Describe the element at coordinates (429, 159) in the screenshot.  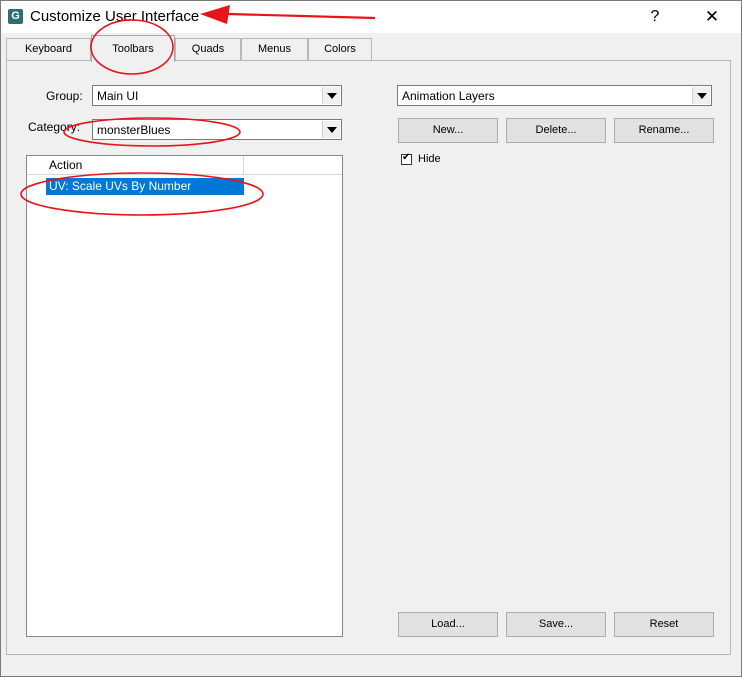
I see `hide-checkbox-label: Hide` at that location.